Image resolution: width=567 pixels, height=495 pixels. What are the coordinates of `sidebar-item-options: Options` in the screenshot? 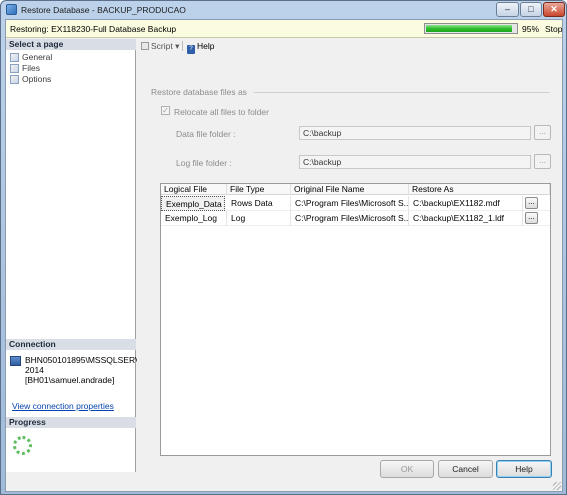 It's located at (30, 79).